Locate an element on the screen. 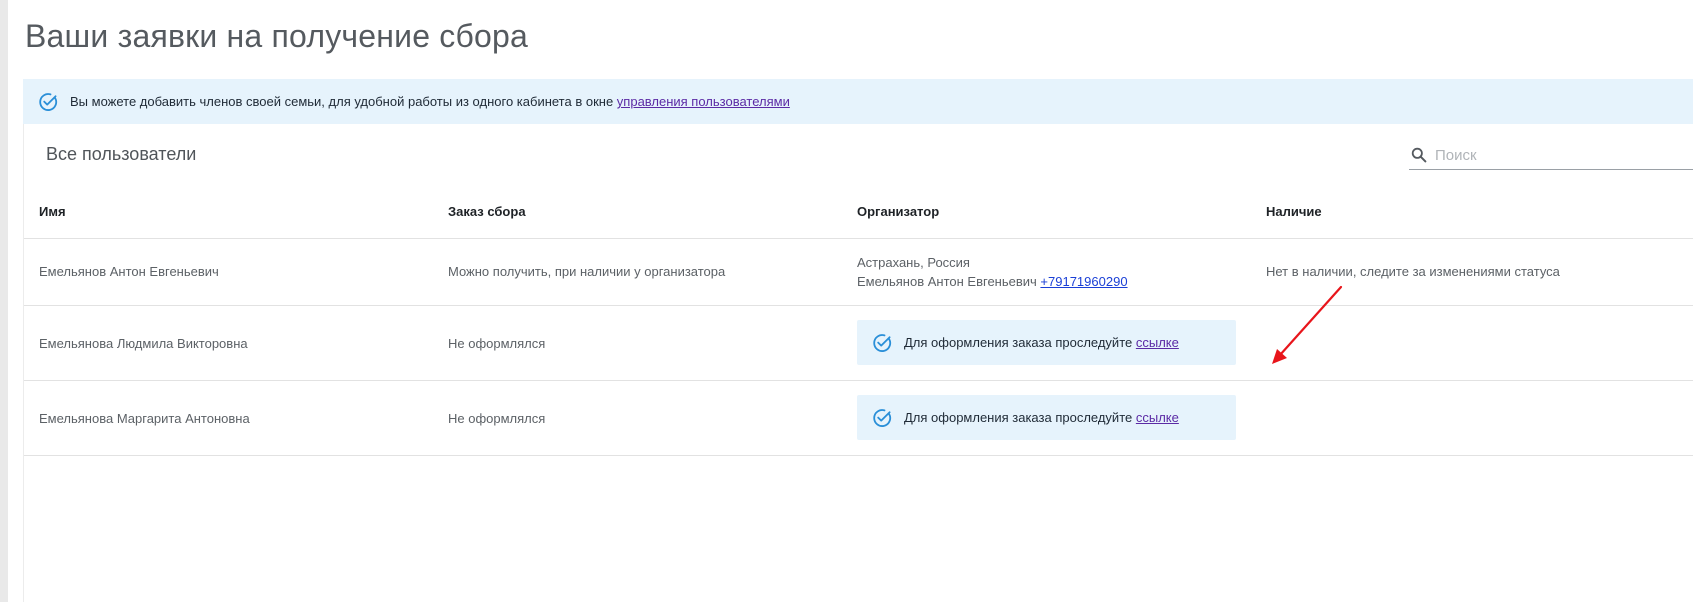  user-name: Емельянова Людмила Викторовна is located at coordinates (143, 343).